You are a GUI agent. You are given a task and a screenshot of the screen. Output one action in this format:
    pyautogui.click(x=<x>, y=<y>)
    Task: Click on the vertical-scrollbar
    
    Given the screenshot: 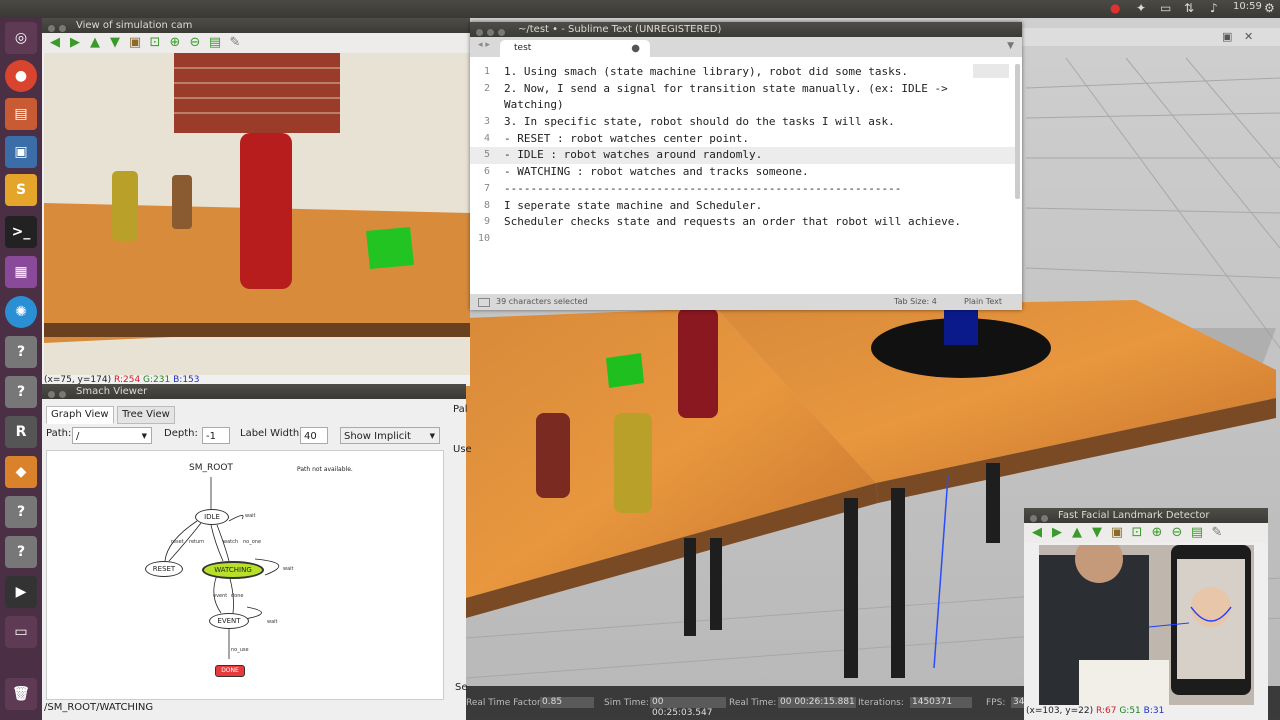 What is the action you would take?
    pyautogui.click(x=1017, y=131)
    